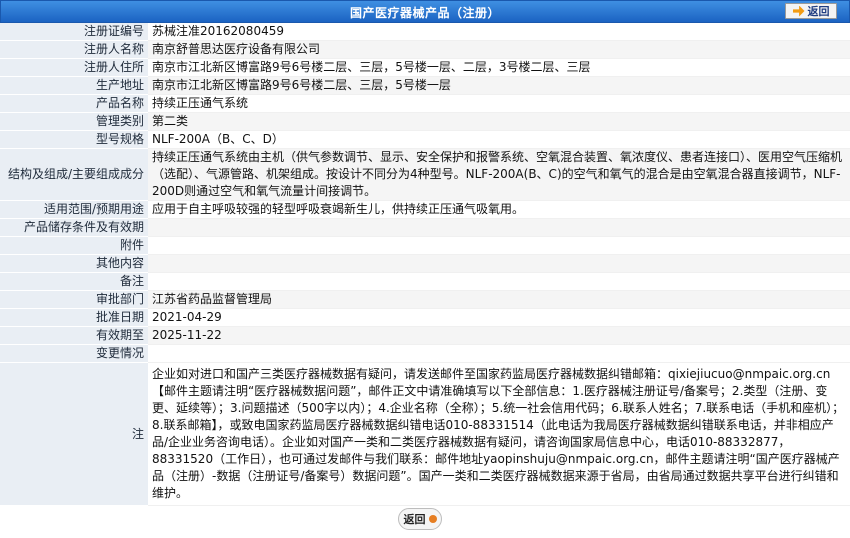 This screenshot has height=538, width=850. I want to click on field-label: 产品储存条件及有效期, so click(74, 227).